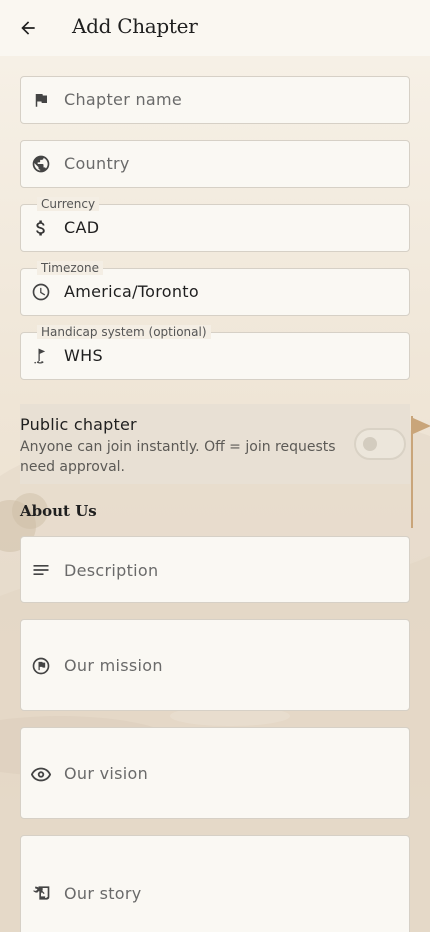  Describe the element at coordinates (380, 444) in the screenshot. I see `public-chapter-switch` at that location.